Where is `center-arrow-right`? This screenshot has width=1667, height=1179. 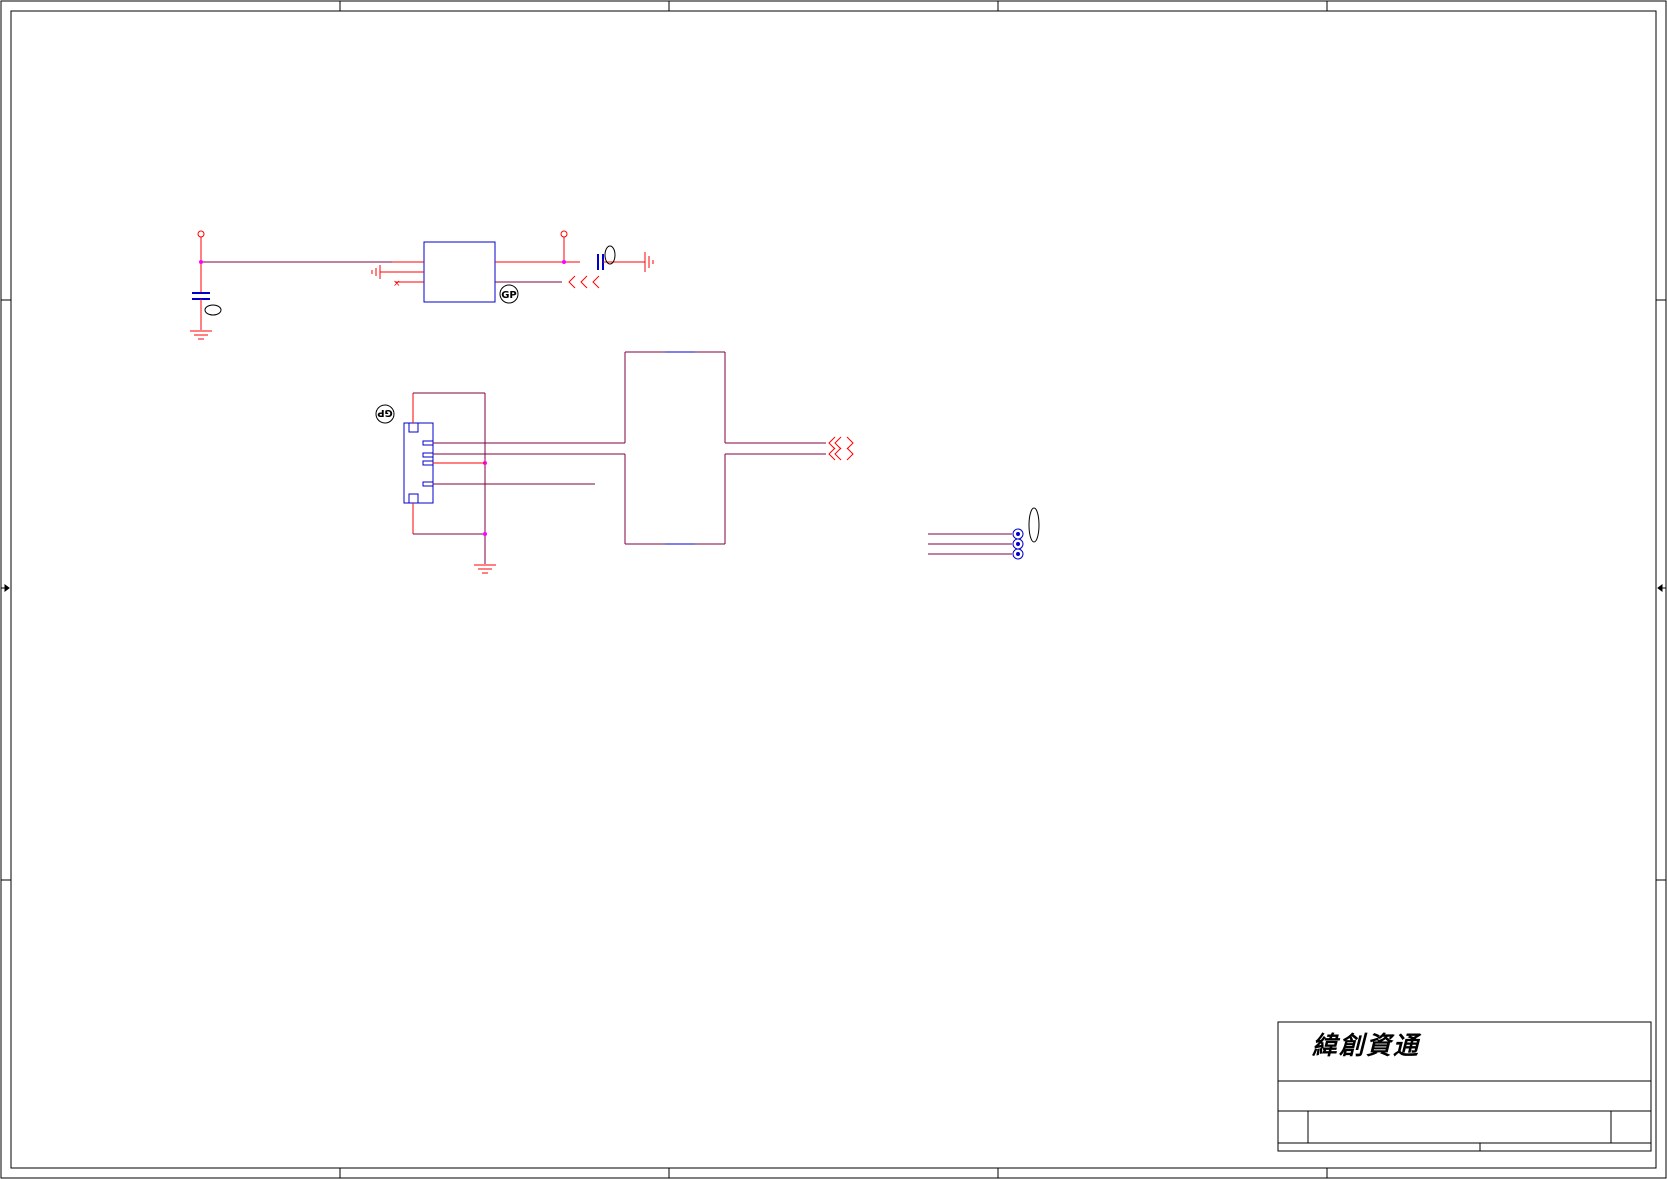
center-arrow-right is located at coordinates (1661, 588).